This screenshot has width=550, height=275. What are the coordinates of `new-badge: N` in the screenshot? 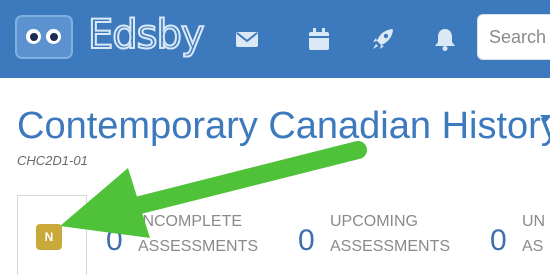 It's located at (49, 237).